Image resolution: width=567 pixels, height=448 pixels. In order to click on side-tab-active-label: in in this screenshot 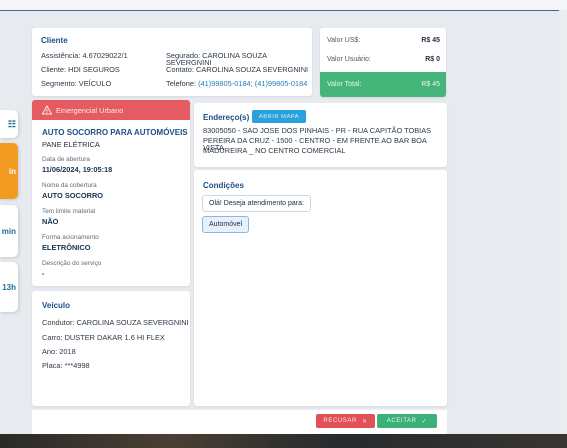, I will do `click(12, 171)`.